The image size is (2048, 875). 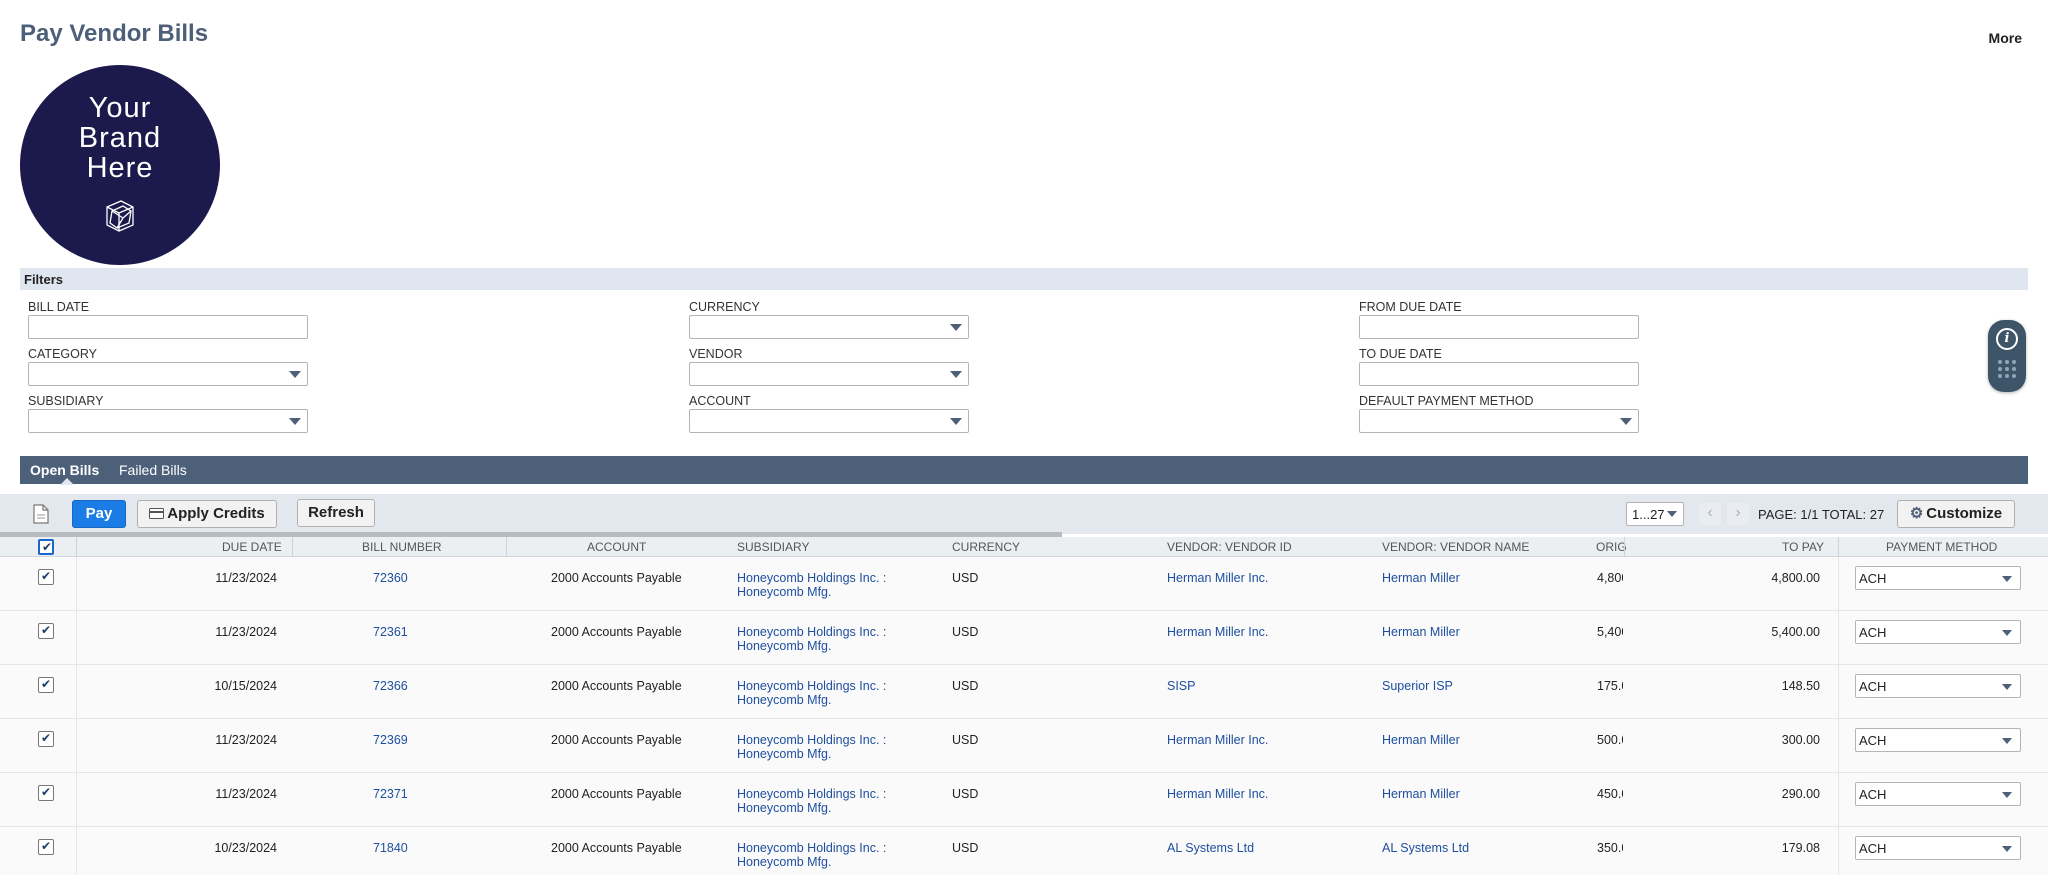 I want to click on to-pay-cell: 148.50, so click(x=1760, y=686).